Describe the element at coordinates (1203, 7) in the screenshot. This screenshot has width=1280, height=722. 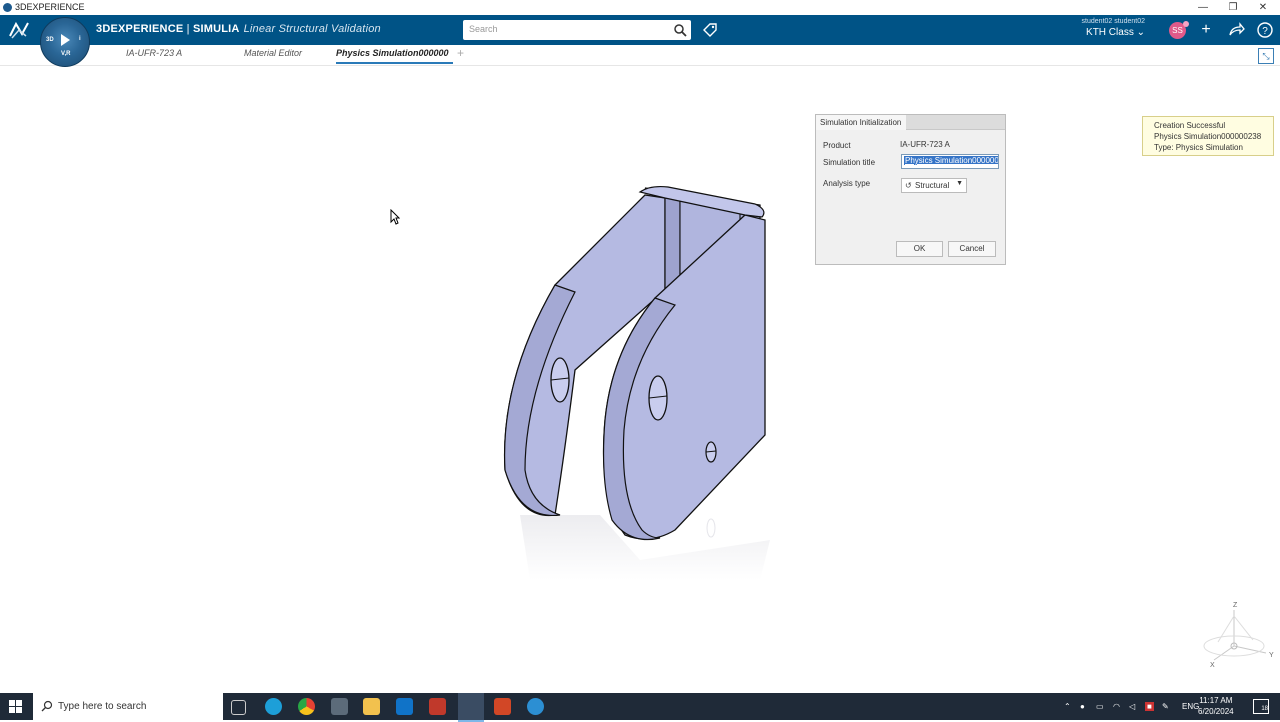
I see `minimize-button: —` at that location.